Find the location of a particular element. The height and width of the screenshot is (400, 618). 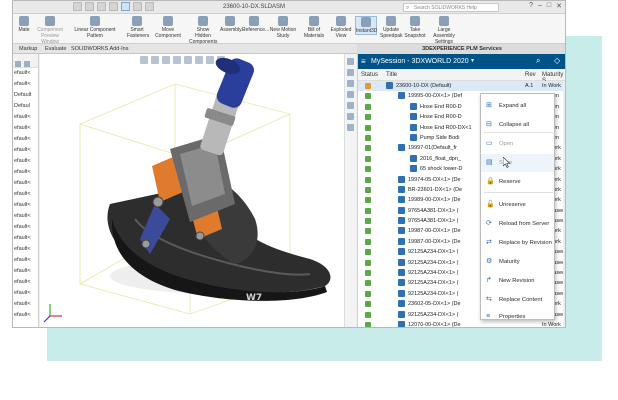

chevron-down-icon: ▾ is located at coordinates (472, 60).